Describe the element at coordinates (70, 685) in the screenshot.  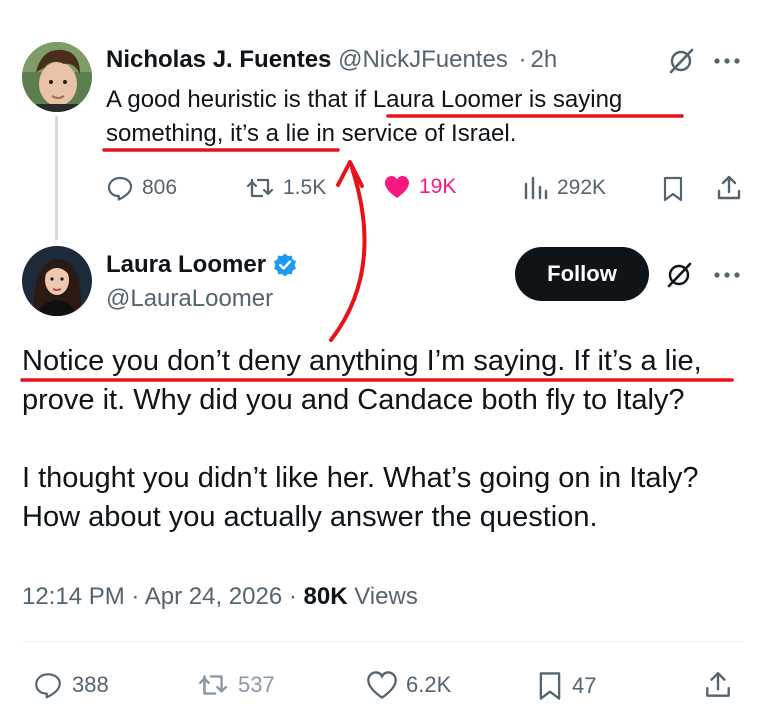
I see `main-action-reply: 388` at that location.